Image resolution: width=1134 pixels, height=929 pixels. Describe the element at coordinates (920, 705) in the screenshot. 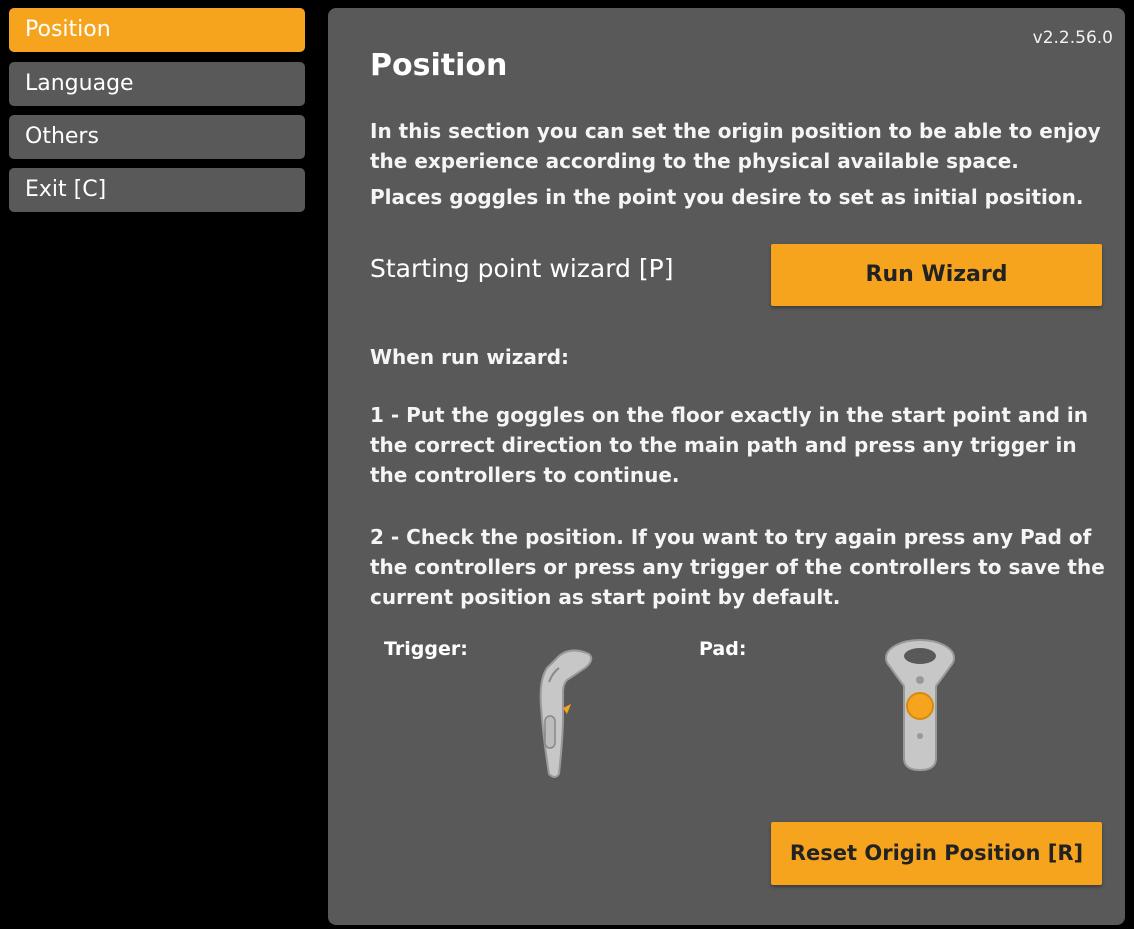

I see `controller-pad-icon` at that location.